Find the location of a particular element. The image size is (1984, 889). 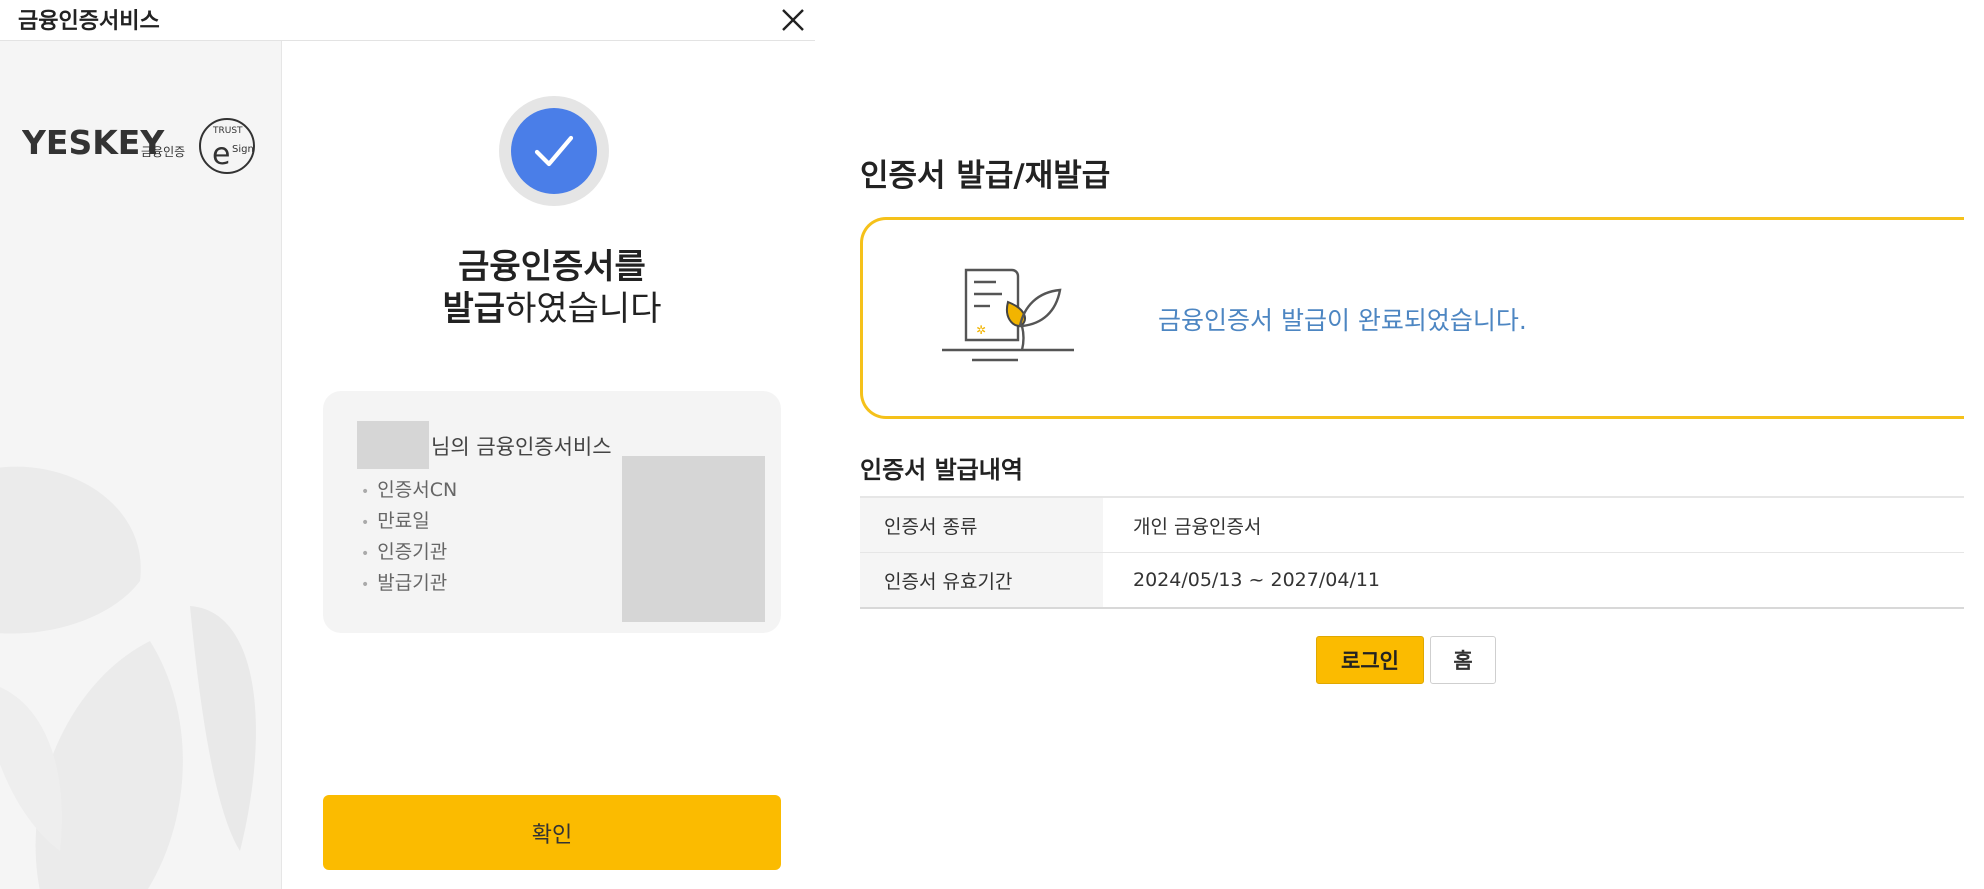

redacted-user-name is located at coordinates (393, 445).